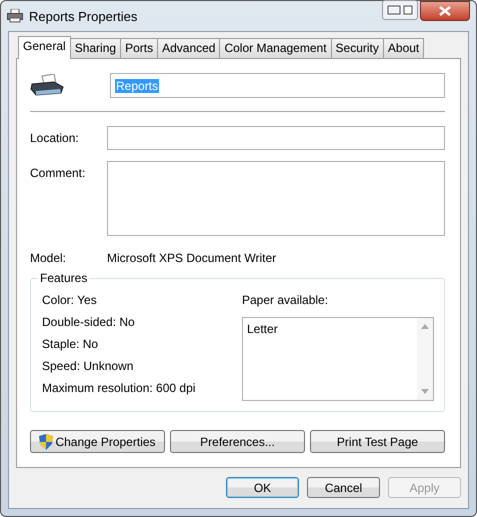 The height and width of the screenshot is (517, 477). What do you see at coordinates (262, 487) in the screenshot?
I see `dialog-button: OK` at bounding box center [262, 487].